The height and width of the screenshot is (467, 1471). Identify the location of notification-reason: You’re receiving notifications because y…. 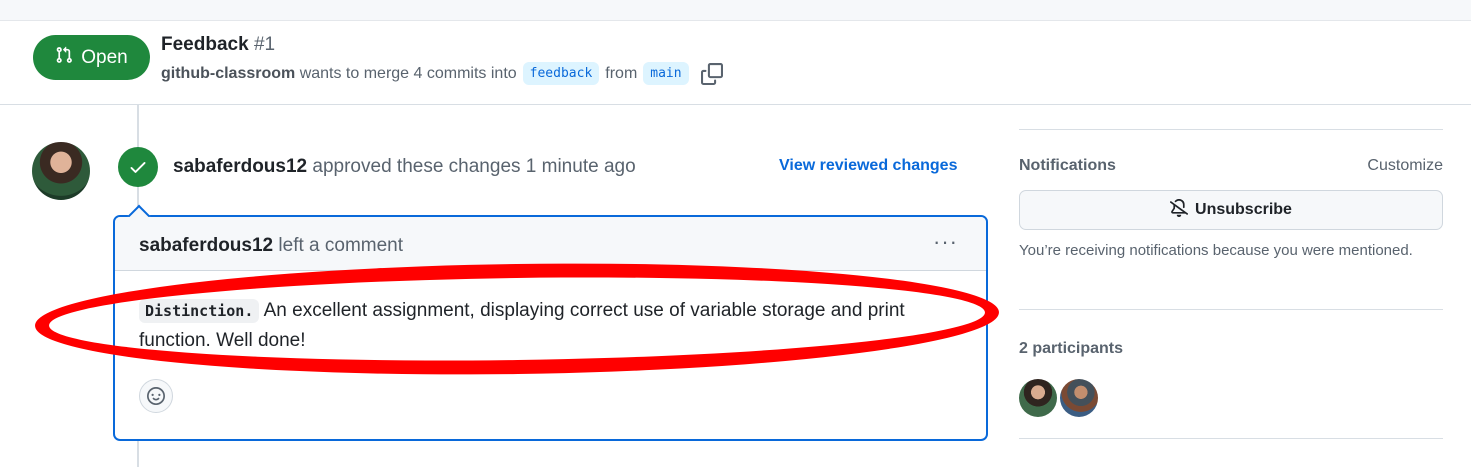
(1216, 250).